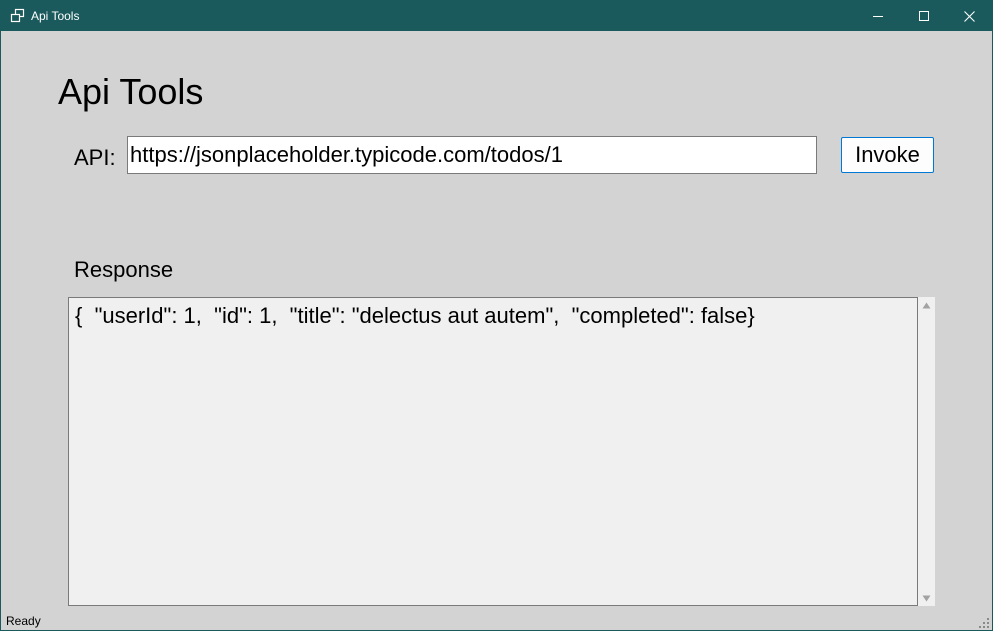  Describe the element at coordinates (124, 269) in the screenshot. I see `response-label: Response` at that location.